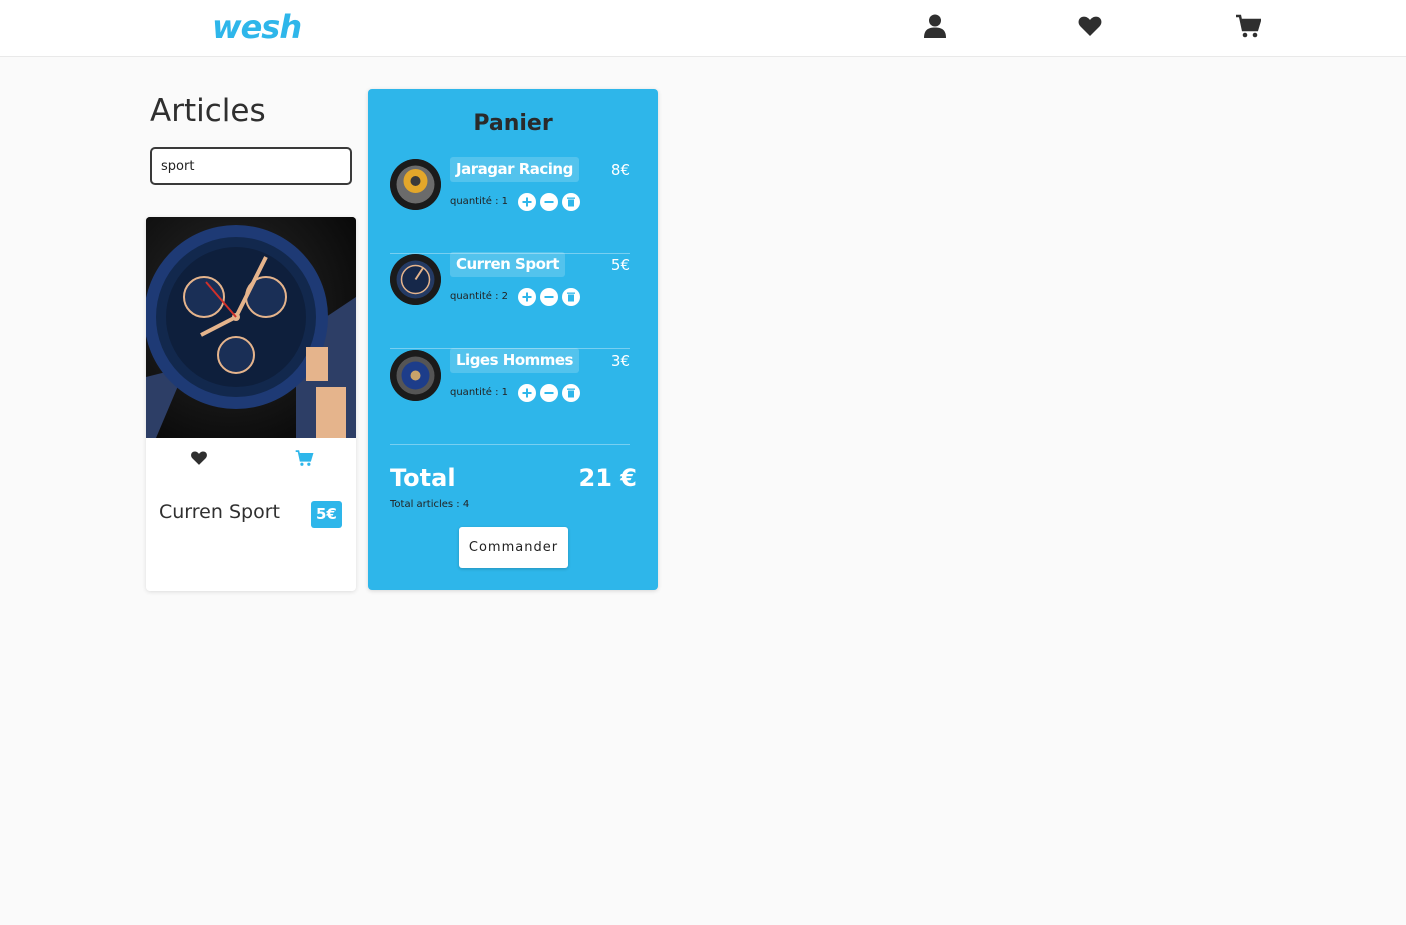  Describe the element at coordinates (607, 478) in the screenshot. I see `total-value: 21 €` at that location.